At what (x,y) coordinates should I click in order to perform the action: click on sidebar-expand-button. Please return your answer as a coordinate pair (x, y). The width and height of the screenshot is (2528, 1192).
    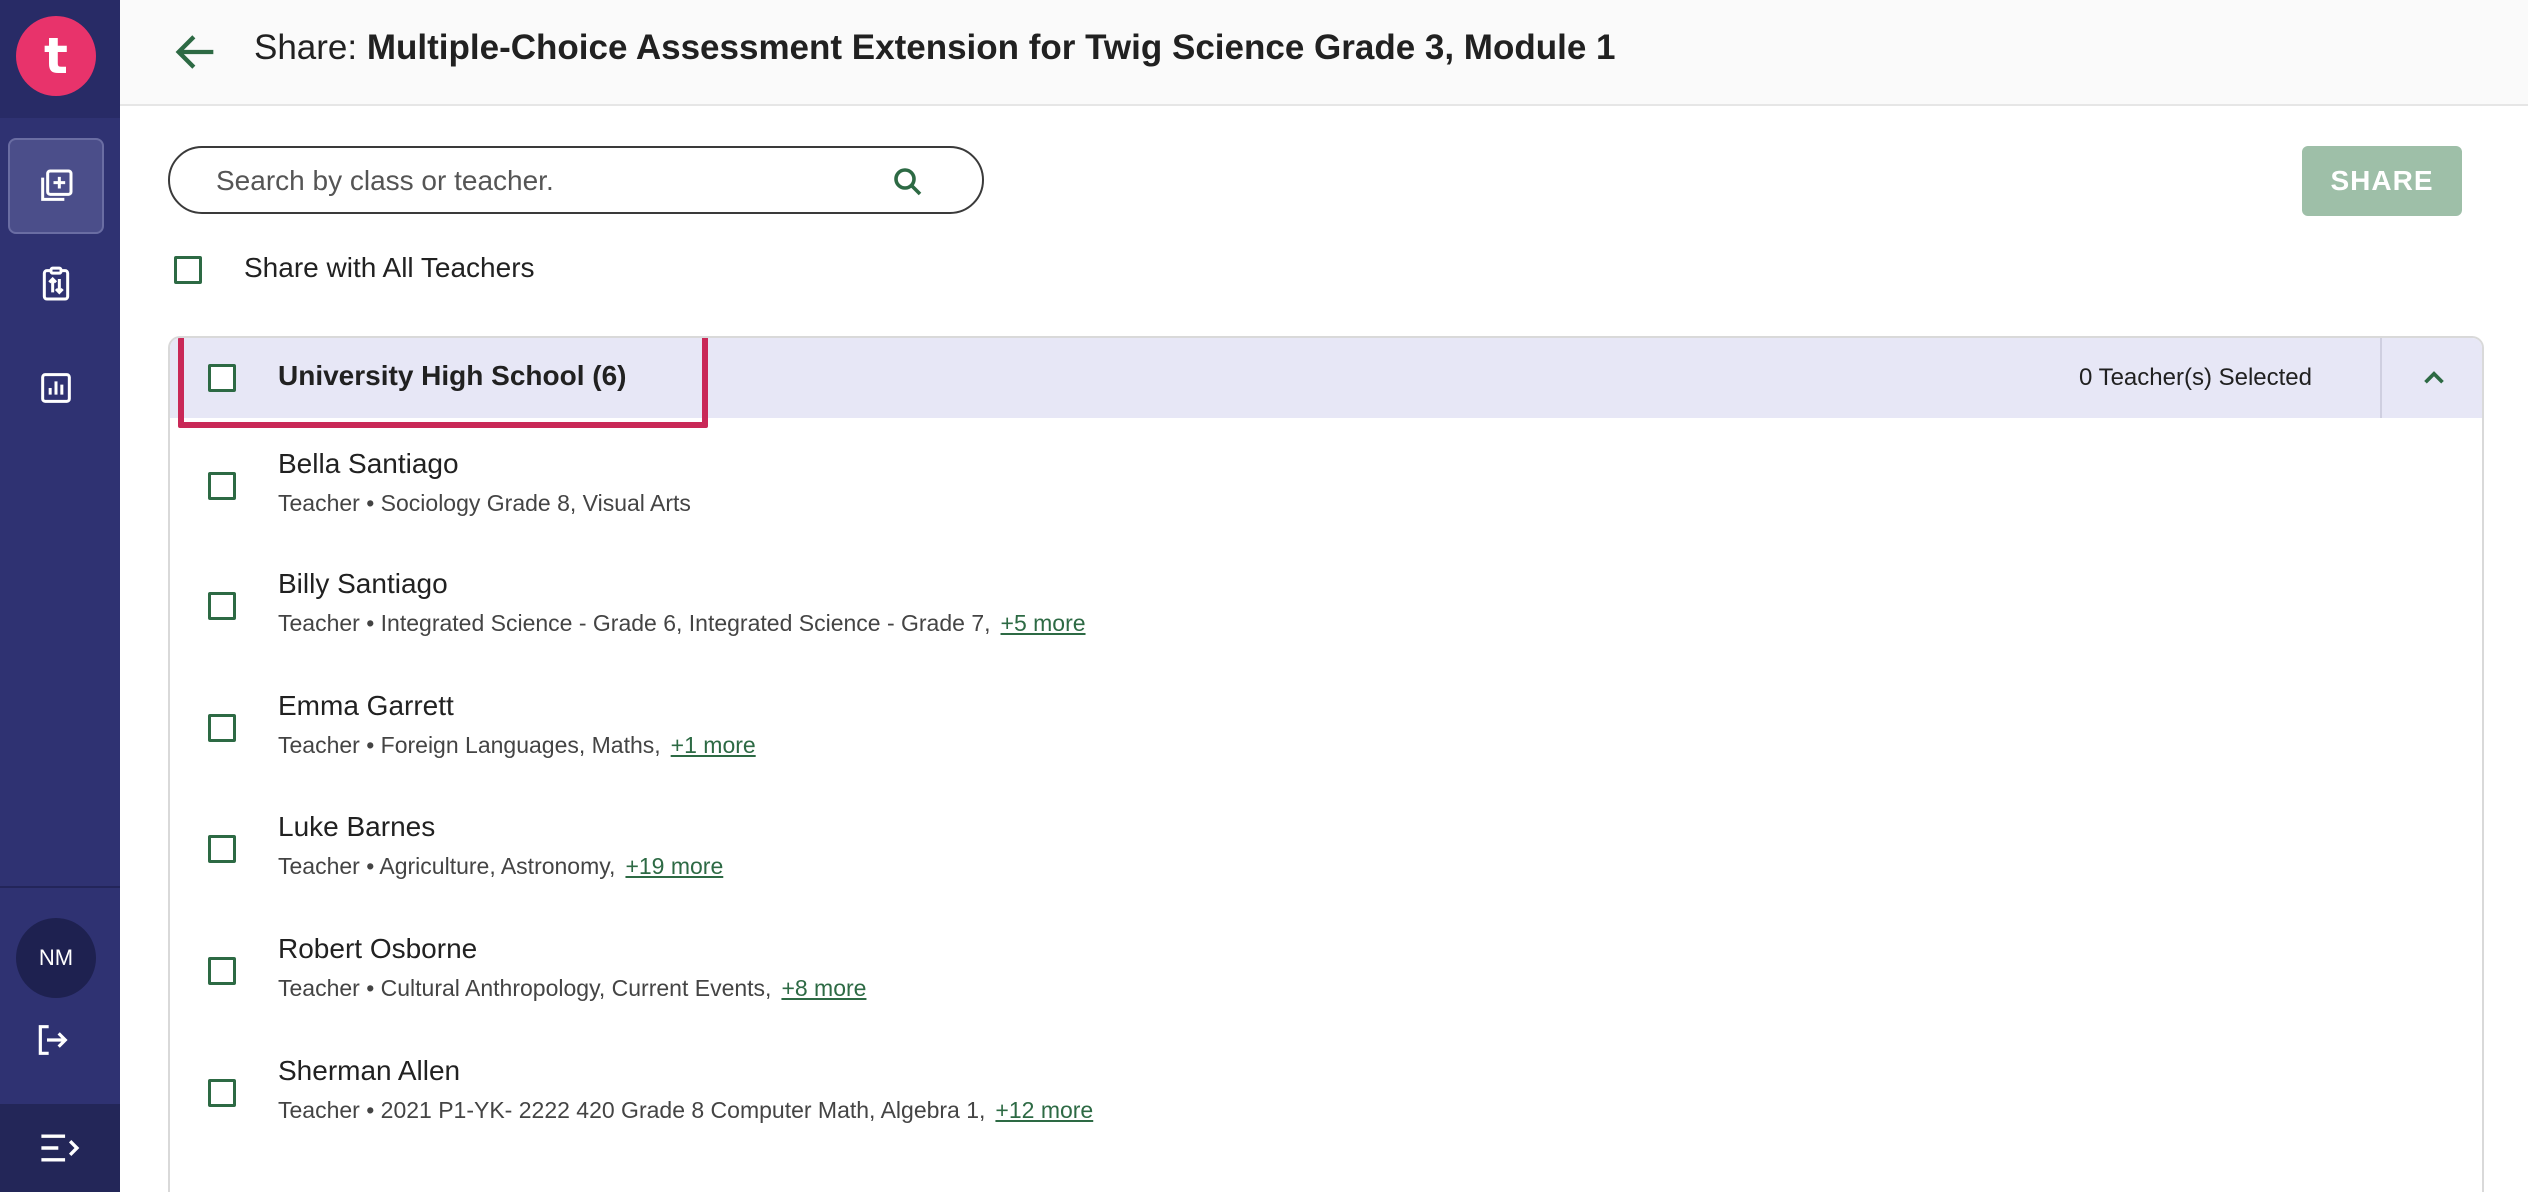
    Looking at the image, I should click on (60, 1148).